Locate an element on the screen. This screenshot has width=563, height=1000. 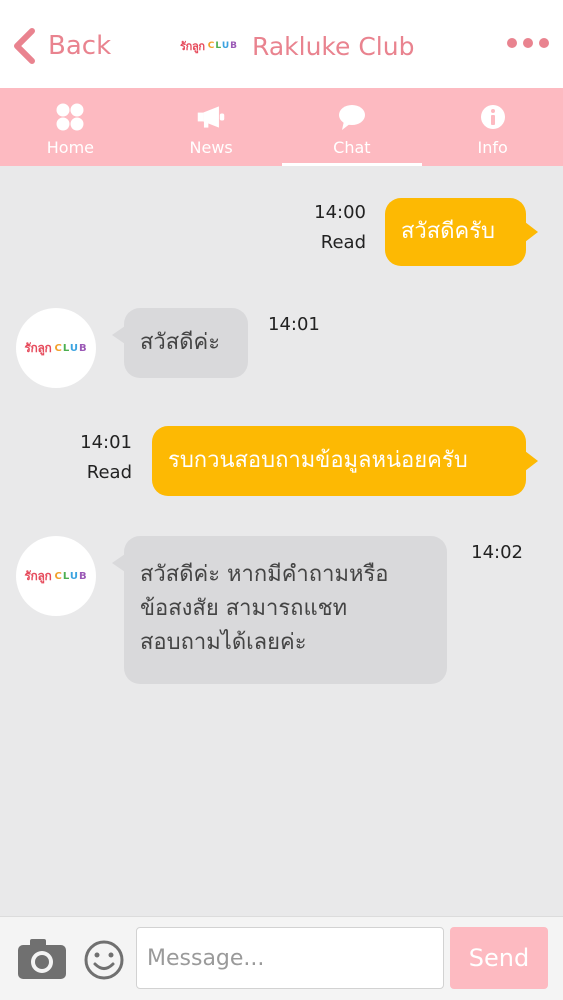
message-text: รบกวนสอบถามข้อมูลหน่อยครับ is located at coordinates (318, 460).